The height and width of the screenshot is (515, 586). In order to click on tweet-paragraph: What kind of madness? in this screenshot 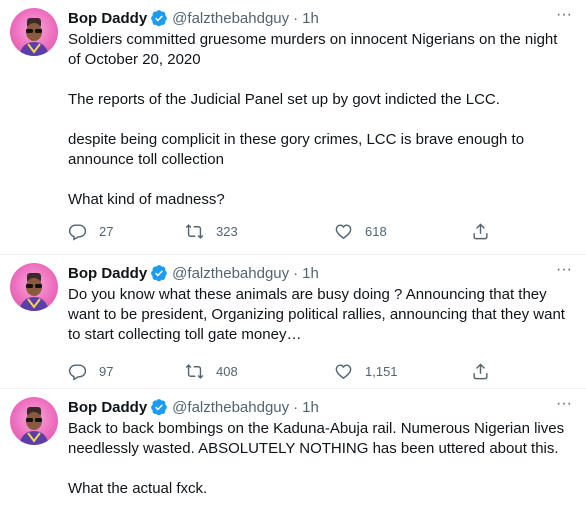, I will do `click(146, 199)`.